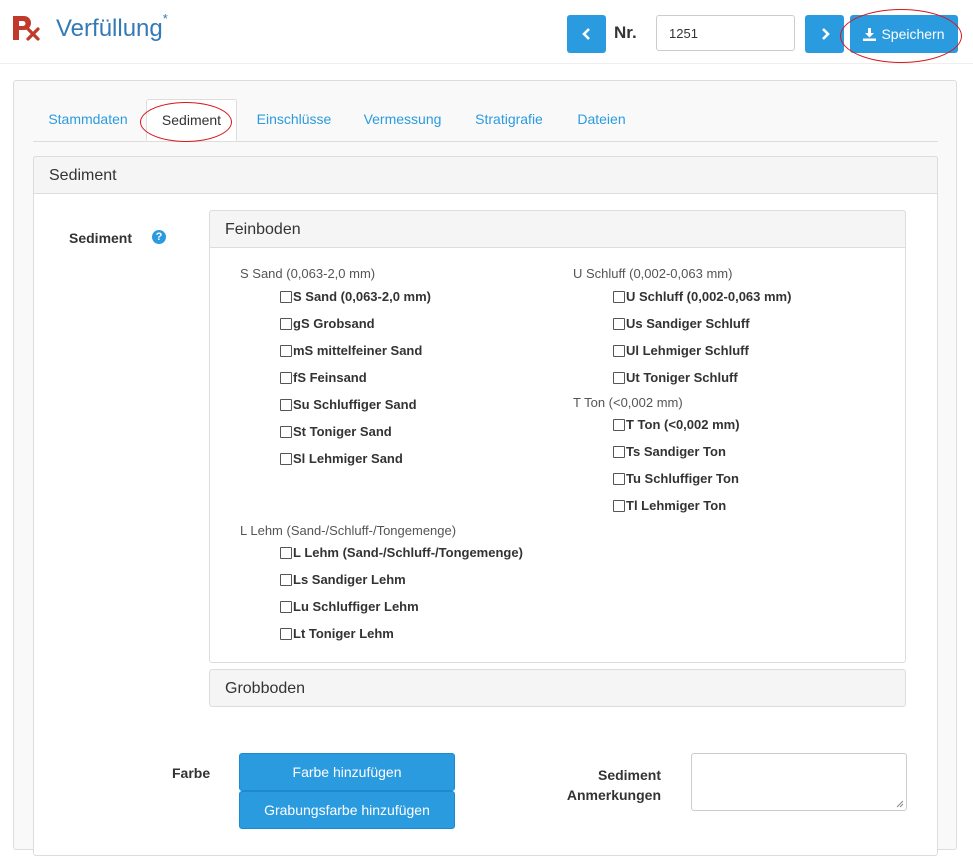 This screenshot has height=856, width=973. Describe the element at coordinates (408, 552) in the screenshot. I see `checkbox-label: L Lehm (Sand-/Schluff-/Tongemenge)` at that location.